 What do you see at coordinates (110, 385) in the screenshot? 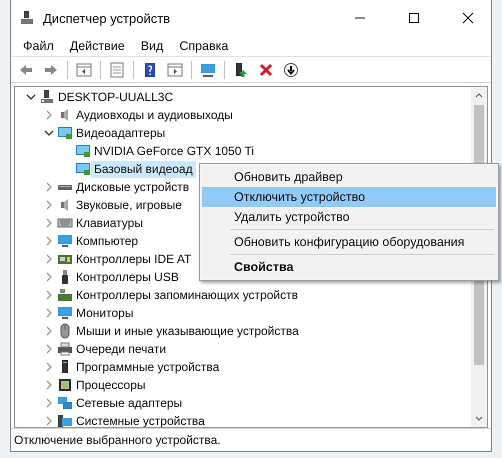
I see `tree-item: Процессоры` at bounding box center [110, 385].